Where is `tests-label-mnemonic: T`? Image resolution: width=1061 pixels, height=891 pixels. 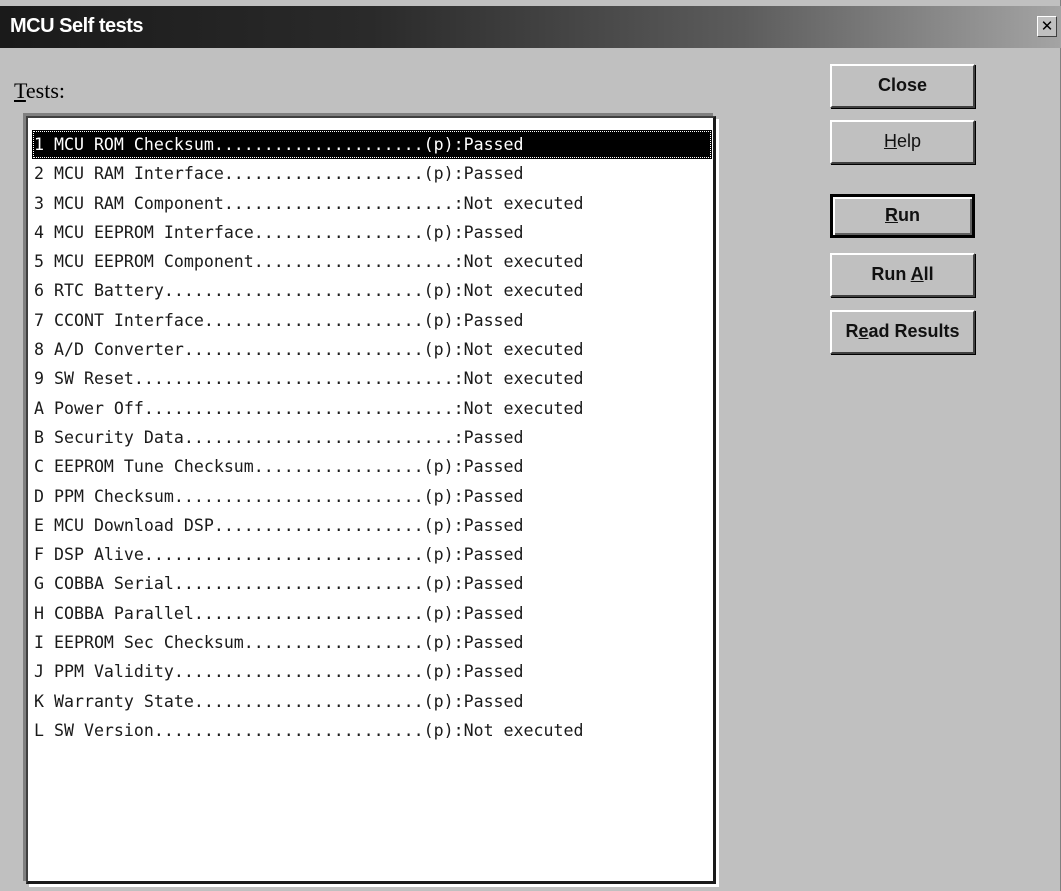
tests-label-mnemonic: T is located at coordinates (20, 90).